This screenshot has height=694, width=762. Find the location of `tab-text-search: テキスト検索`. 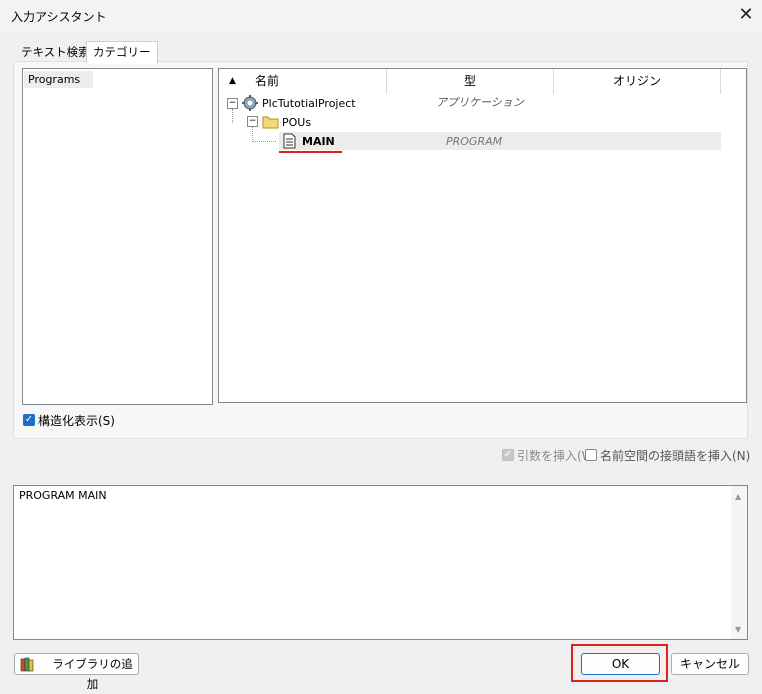

tab-text-search: テキスト検索 is located at coordinates (55, 52).